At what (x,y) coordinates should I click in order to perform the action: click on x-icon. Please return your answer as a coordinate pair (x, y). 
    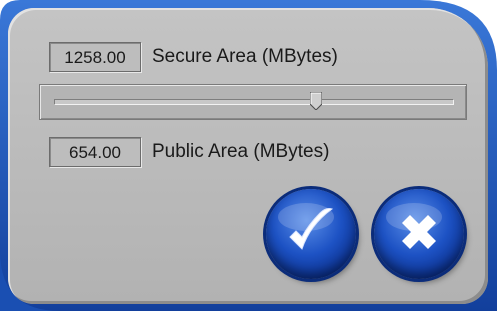
    Looking at the image, I should click on (414, 226).